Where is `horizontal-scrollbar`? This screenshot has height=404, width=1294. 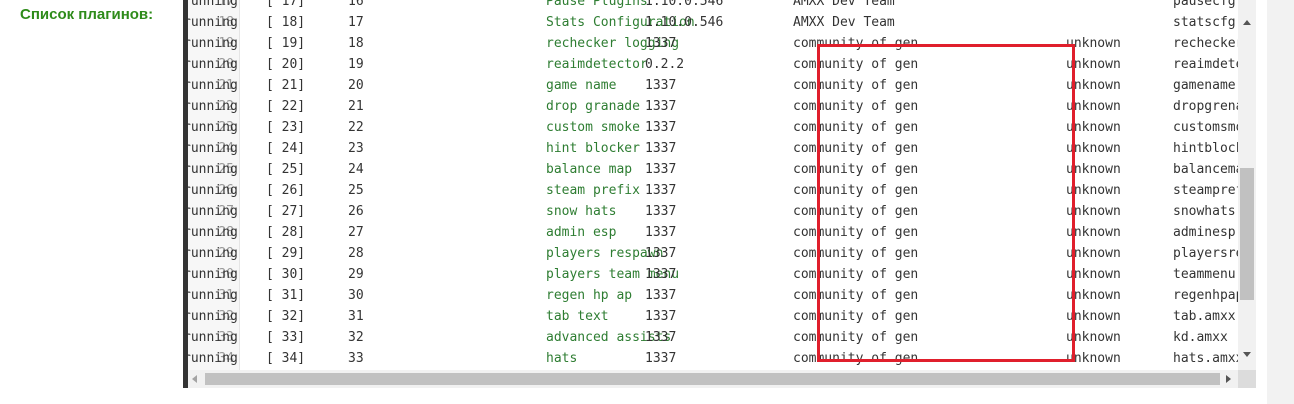
horizontal-scrollbar is located at coordinates (713, 379).